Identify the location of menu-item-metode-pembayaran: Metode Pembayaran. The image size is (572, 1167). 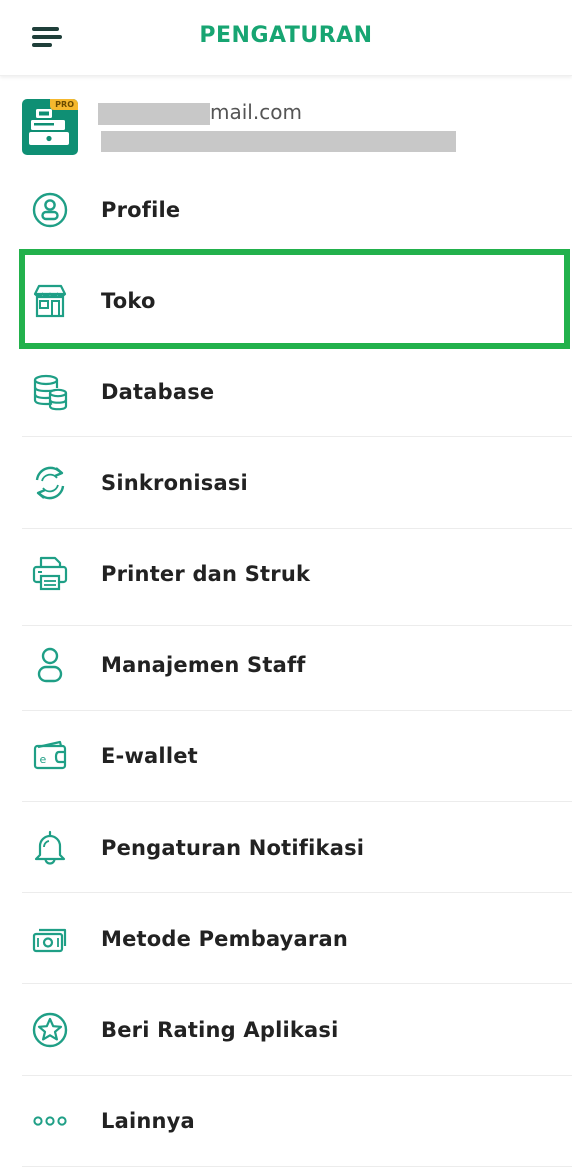
(286, 939).